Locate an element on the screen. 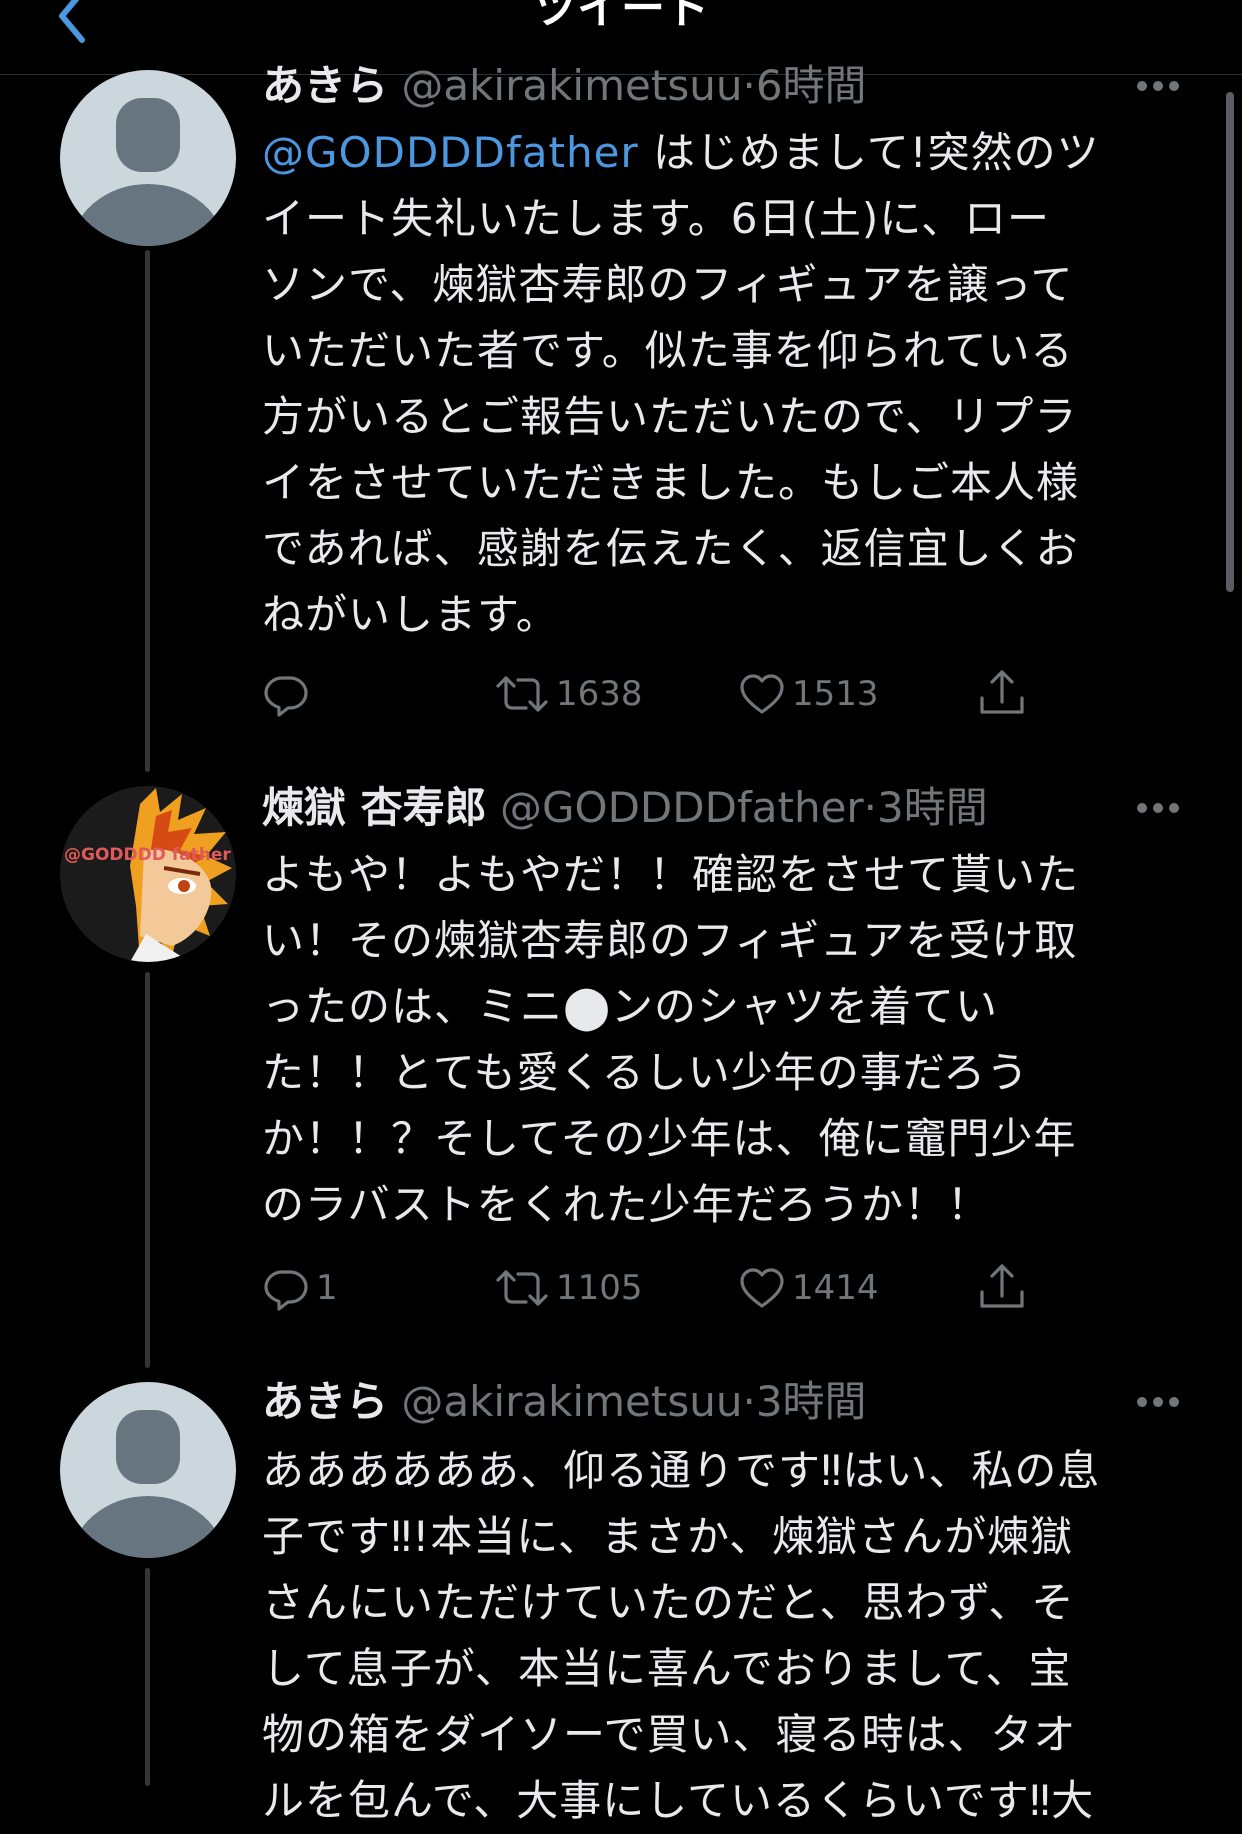  text-line: のラバストをくれた少年だろうか！！ is located at coordinates (626, 1204).